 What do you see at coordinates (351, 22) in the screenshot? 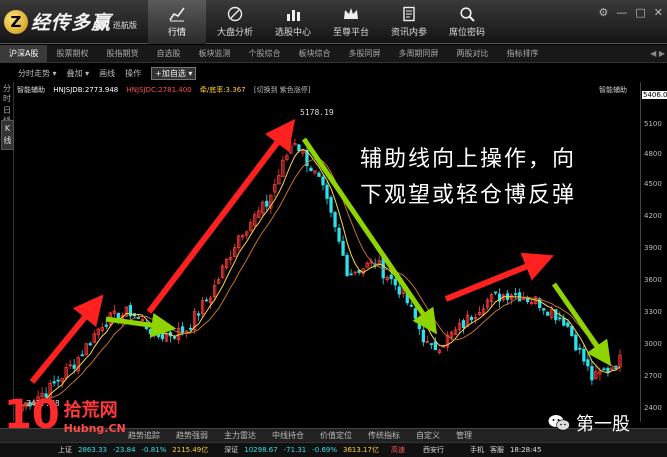
I see `nav-item-premium: 至尊平台` at bounding box center [351, 22].